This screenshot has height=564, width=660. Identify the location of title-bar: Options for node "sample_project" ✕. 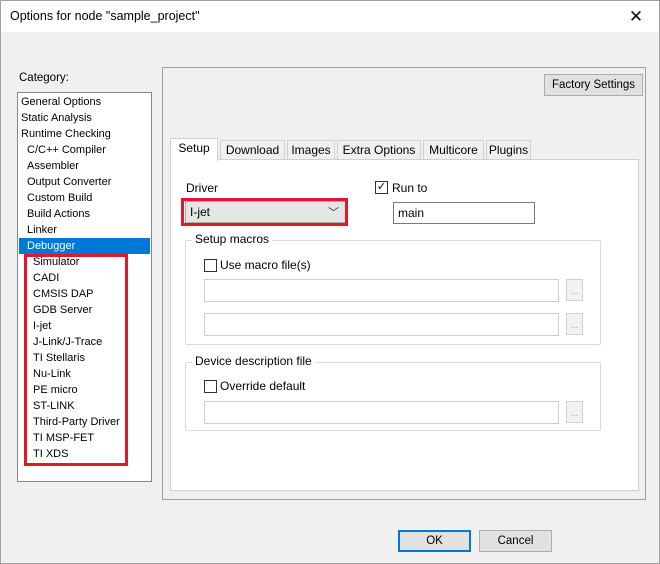
(330, 16).